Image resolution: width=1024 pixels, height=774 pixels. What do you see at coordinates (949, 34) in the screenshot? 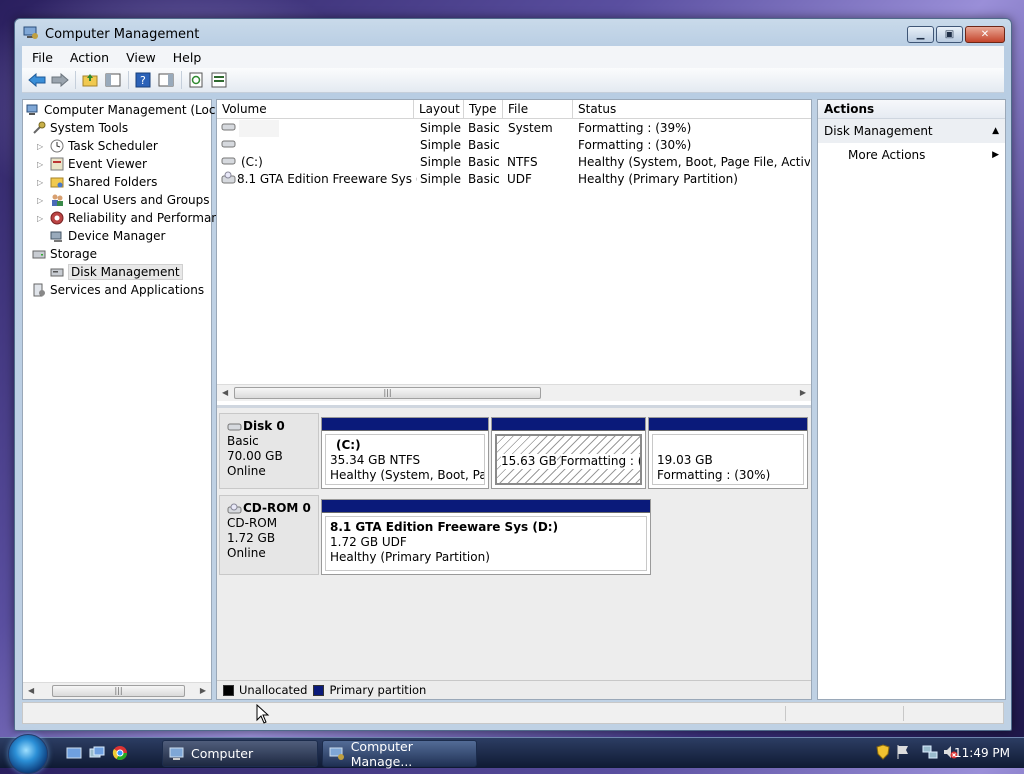
I see `maximize-button: ▣` at bounding box center [949, 34].